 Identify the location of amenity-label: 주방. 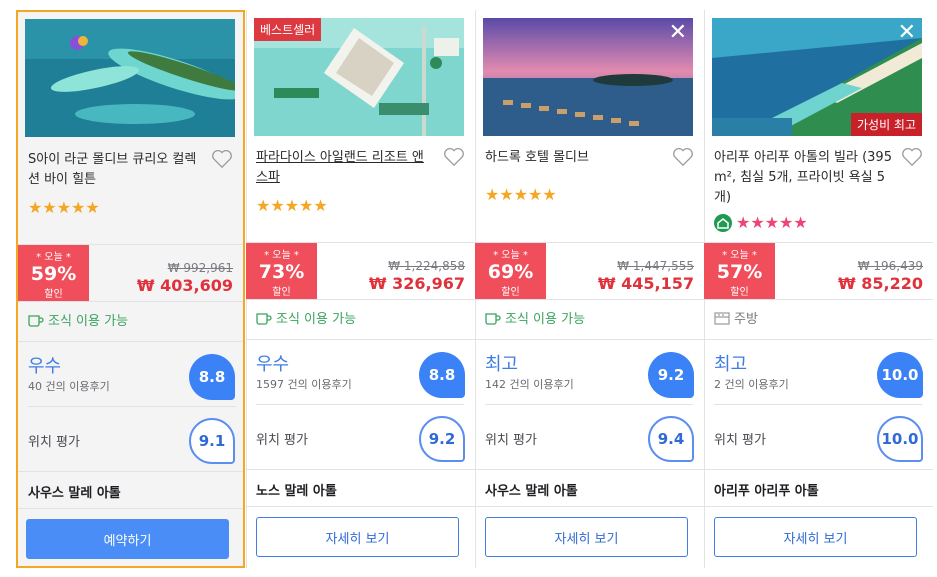
(746, 319).